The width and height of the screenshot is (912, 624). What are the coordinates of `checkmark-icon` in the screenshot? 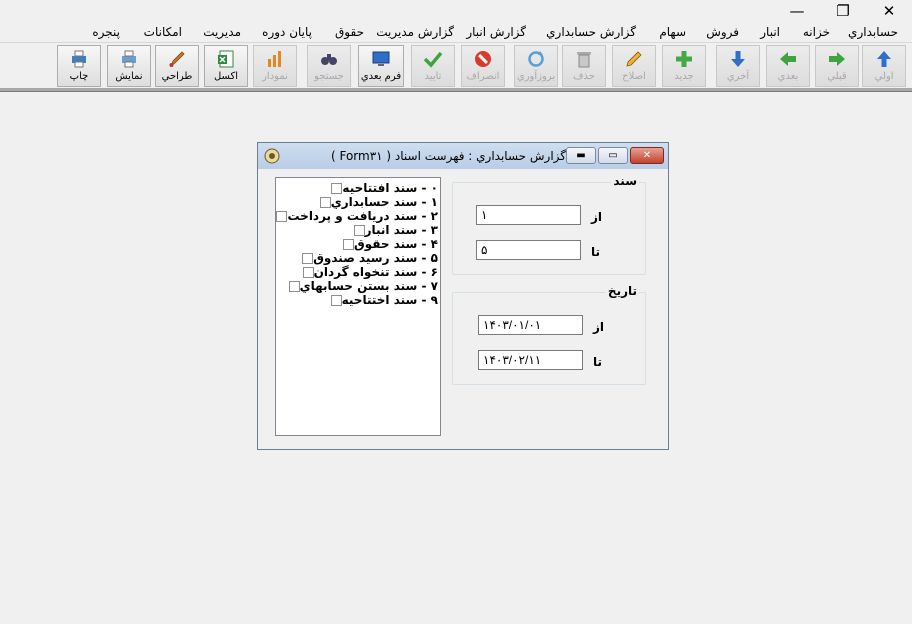 It's located at (433, 59).